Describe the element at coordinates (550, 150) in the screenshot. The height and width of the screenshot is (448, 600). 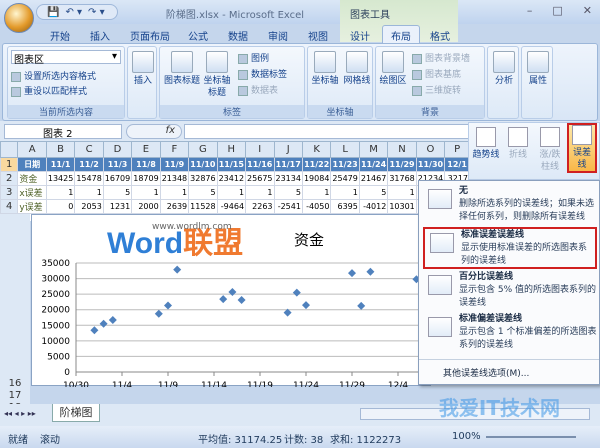
I see `updown-bars-button: 涨/跌柱线` at that location.